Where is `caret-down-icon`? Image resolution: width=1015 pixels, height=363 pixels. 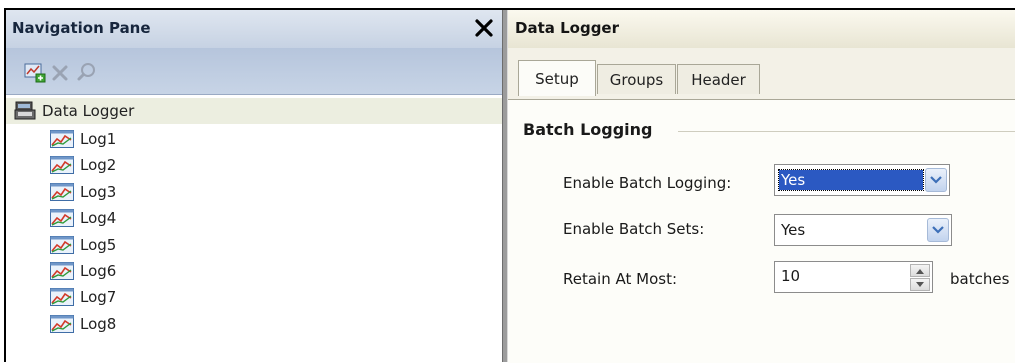 caret-down-icon is located at coordinates (920, 284).